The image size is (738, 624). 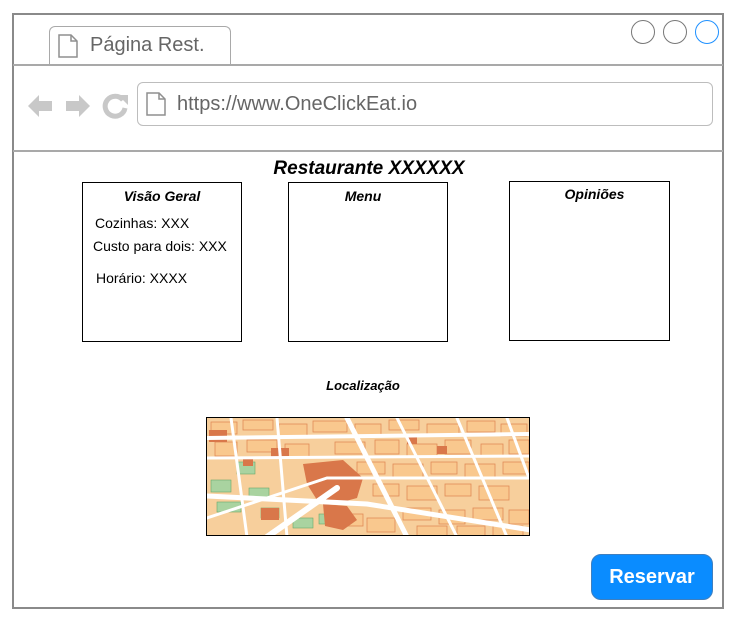 What do you see at coordinates (652, 577) in the screenshot?
I see `reserve-button: Reservar` at bounding box center [652, 577].